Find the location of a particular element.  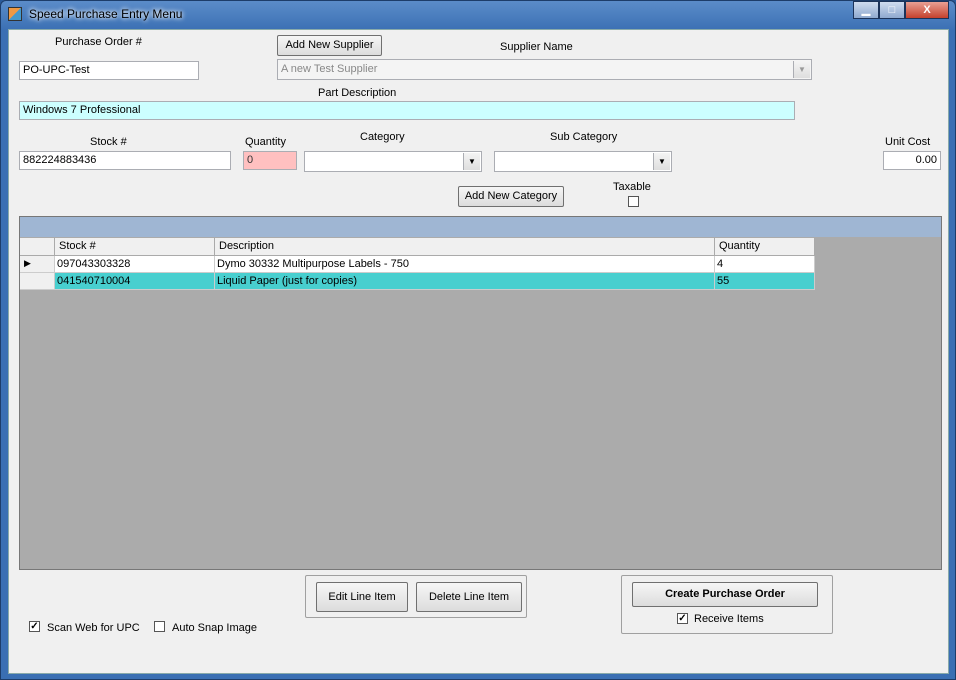

row-selector is located at coordinates (37, 281).